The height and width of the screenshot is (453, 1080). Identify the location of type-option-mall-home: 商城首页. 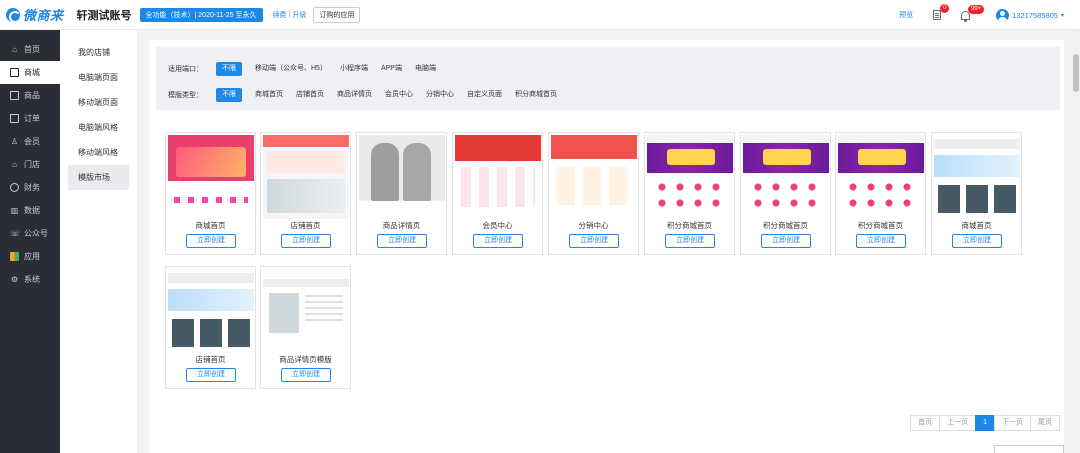
(269, 95).